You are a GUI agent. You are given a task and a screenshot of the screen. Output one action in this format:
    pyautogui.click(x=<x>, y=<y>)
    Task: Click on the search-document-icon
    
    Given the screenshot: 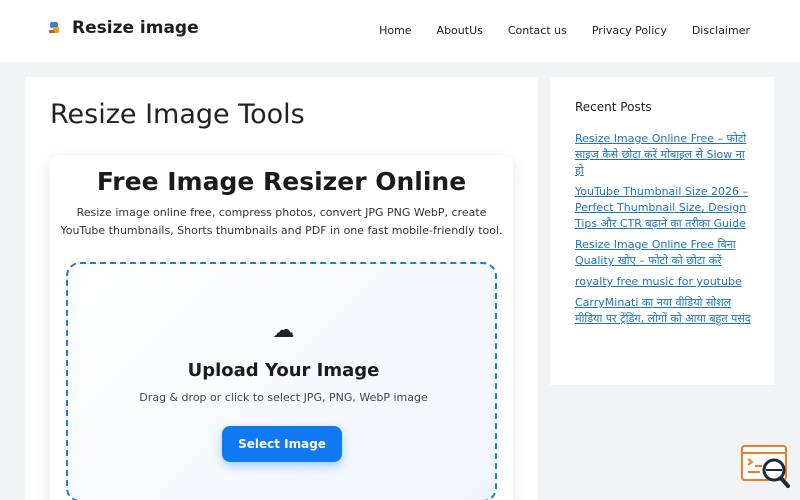 What is the action you would take?
    pyautogui.click(x=765, y=466)
    